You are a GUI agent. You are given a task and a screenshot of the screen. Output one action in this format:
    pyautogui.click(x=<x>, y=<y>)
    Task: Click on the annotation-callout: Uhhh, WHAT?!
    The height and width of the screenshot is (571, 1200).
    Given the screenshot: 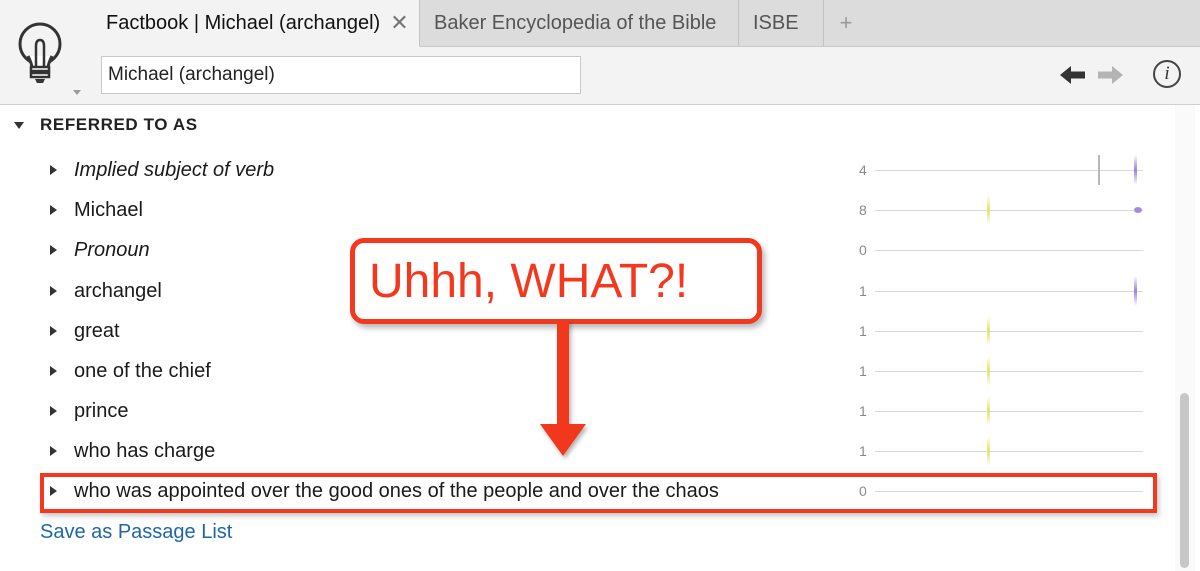 What is the action you would take?
    pyautogui.click(x=556, y=281)
    